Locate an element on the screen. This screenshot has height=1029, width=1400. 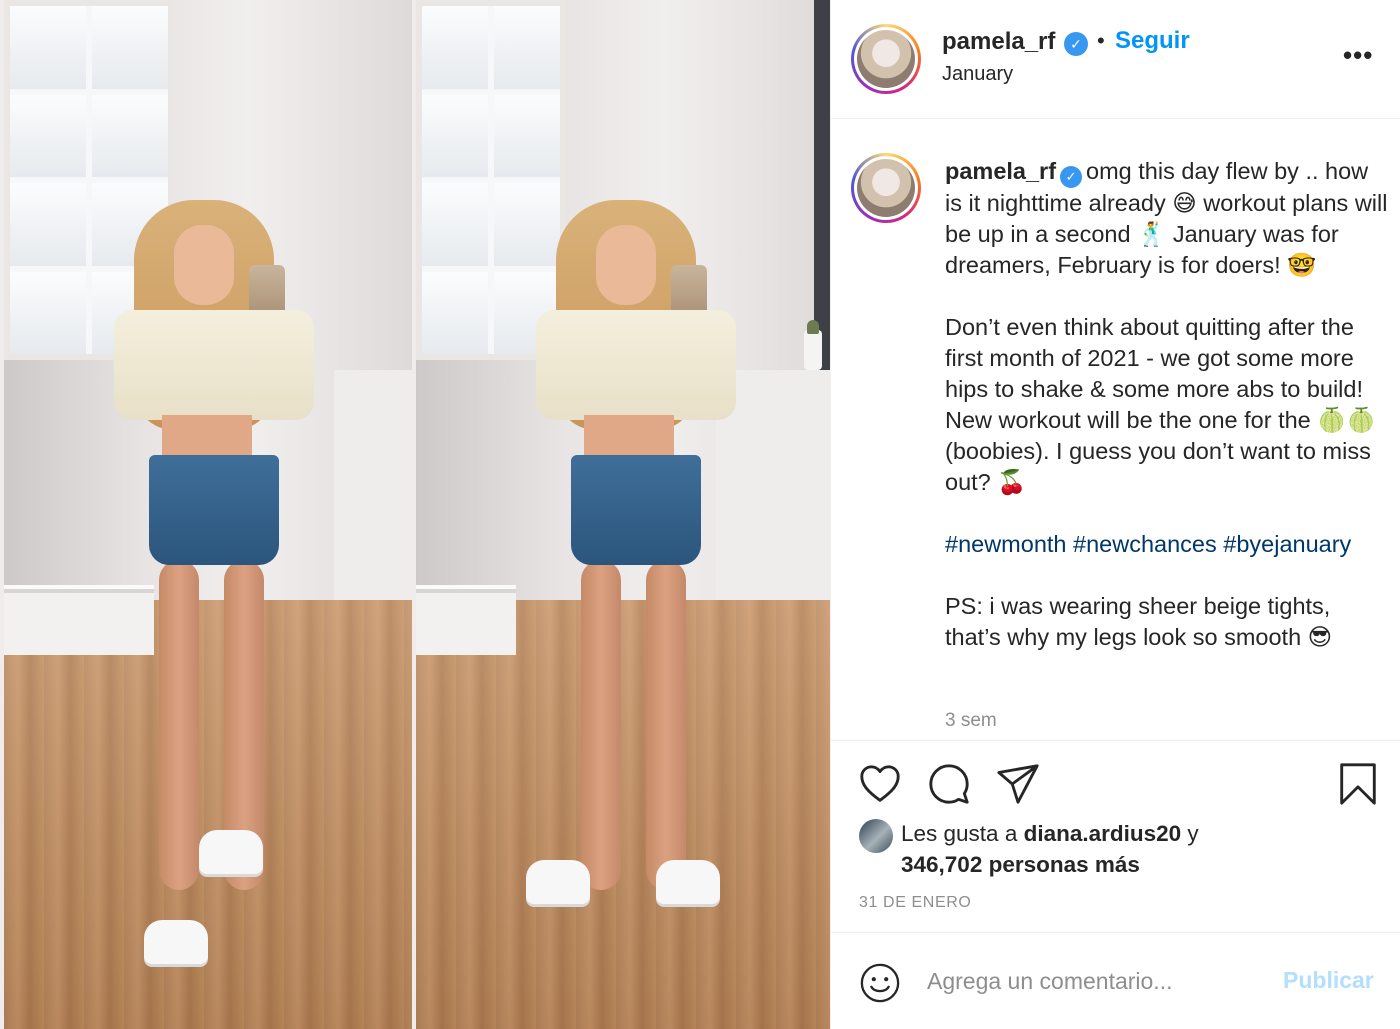
caption-username: pamela_rf is located at coordinates (1000, 171).